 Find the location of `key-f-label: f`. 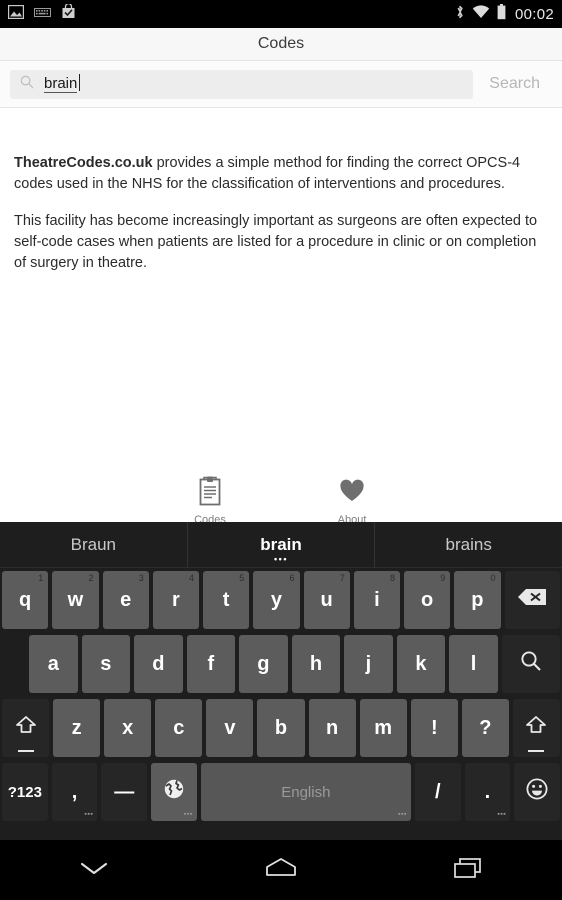

key-f-label: f is located at coordinates (211, 663).